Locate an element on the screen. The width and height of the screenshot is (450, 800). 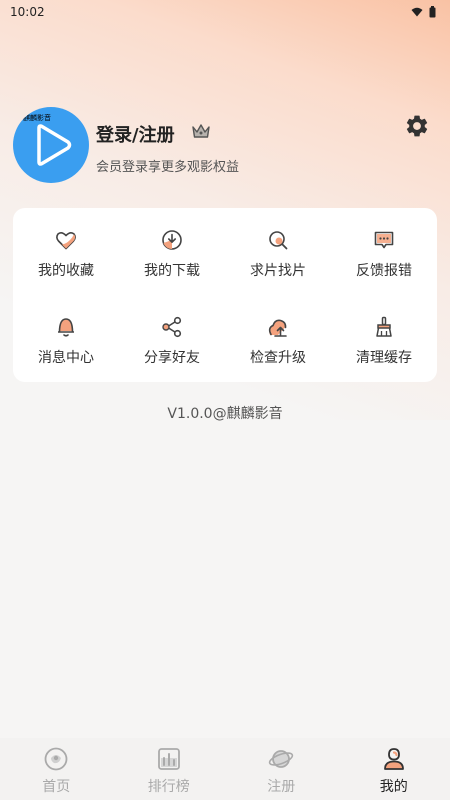
search-icon is located at coordinates (278, 240).